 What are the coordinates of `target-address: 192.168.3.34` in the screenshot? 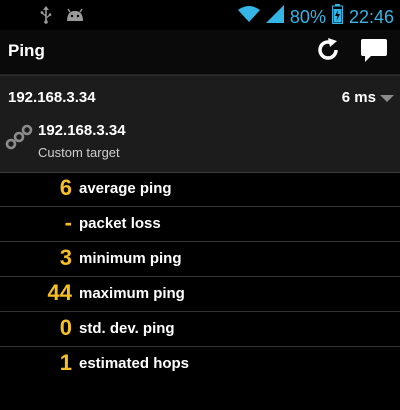 It's located at (82, 130).